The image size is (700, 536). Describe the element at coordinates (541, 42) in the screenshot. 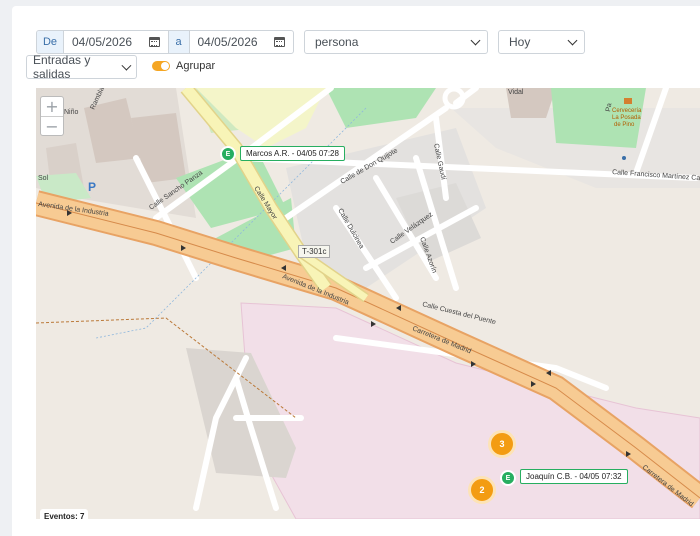

I see `period-select: Hoy` at that location.